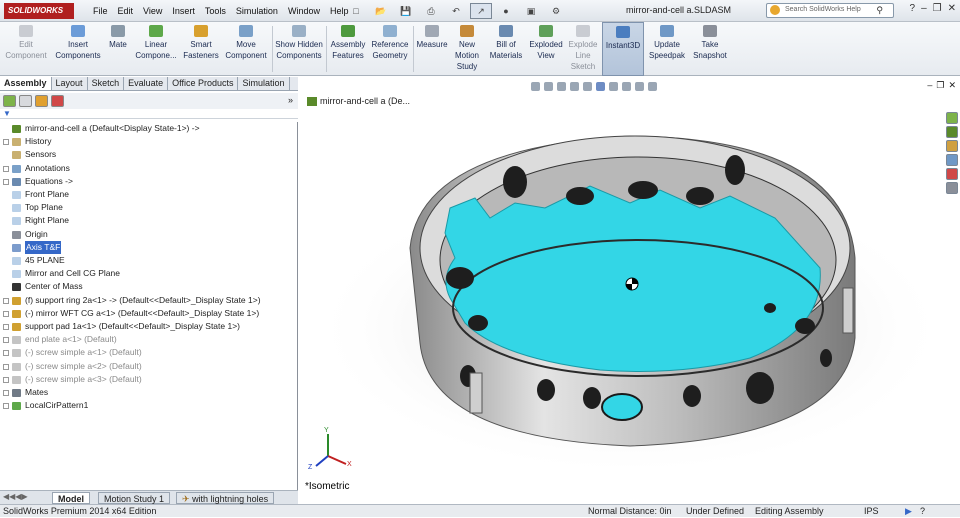 The width and height of the screenshot is (960, 518). What do you see at coordinates (41, 101) in the screenshot?
I see `configuration-manager-icon` at bounding box center [41, 101].